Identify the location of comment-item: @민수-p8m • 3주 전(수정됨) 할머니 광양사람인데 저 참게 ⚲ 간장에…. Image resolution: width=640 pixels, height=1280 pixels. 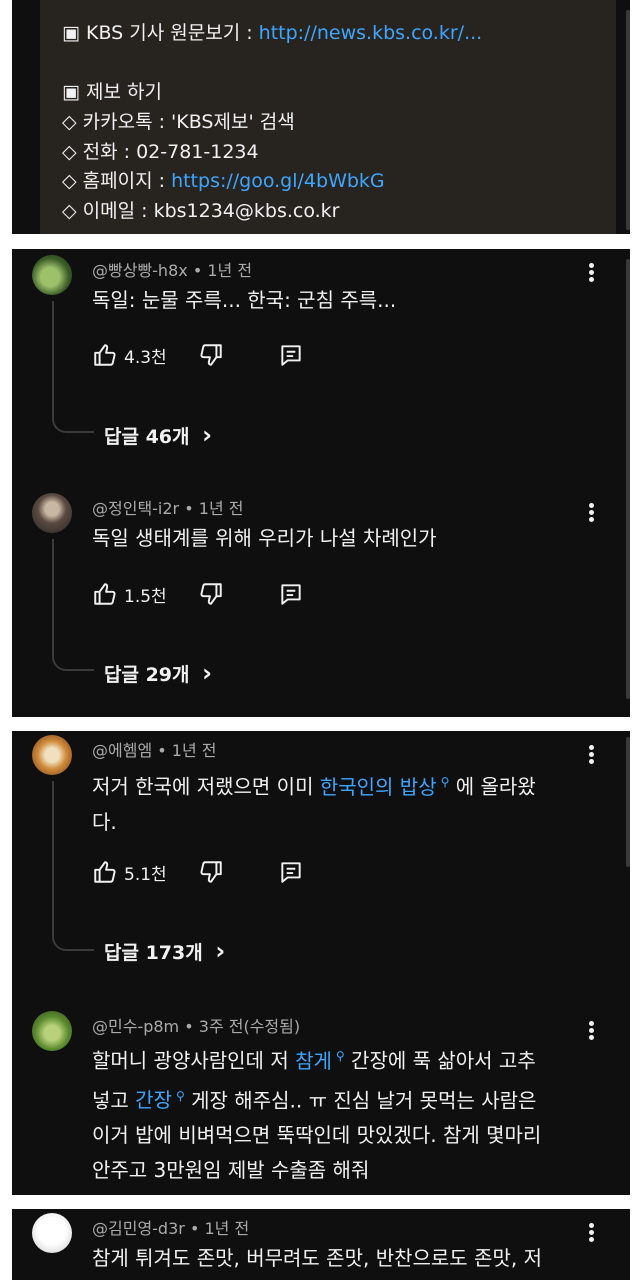
(321, 1101).